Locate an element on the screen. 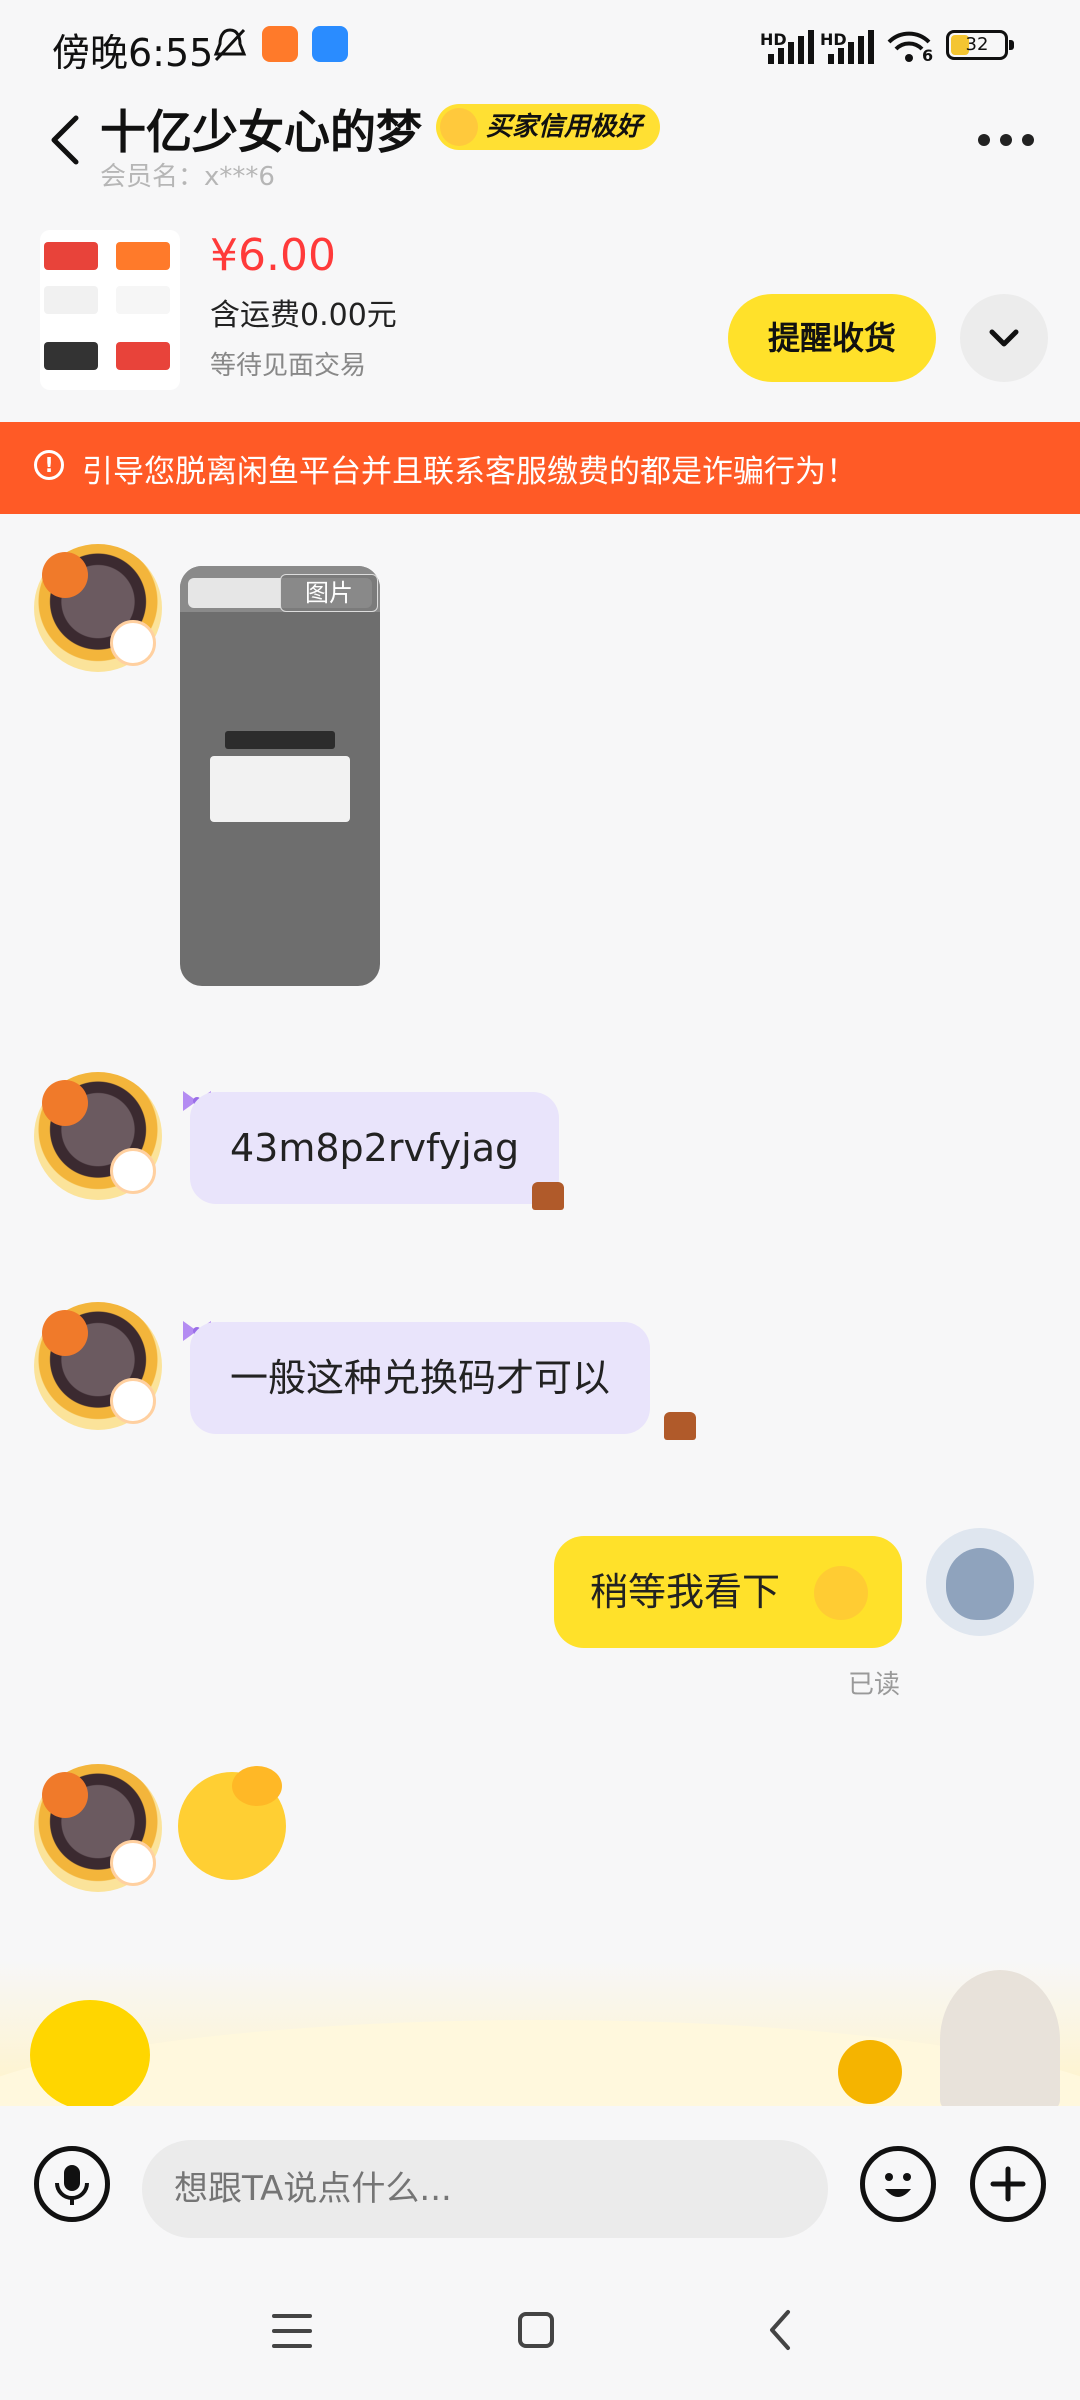  order-card: ¥6.00 含运费0.00元 等待见面交易 提醒收货 is located at coordinates (540, 310).